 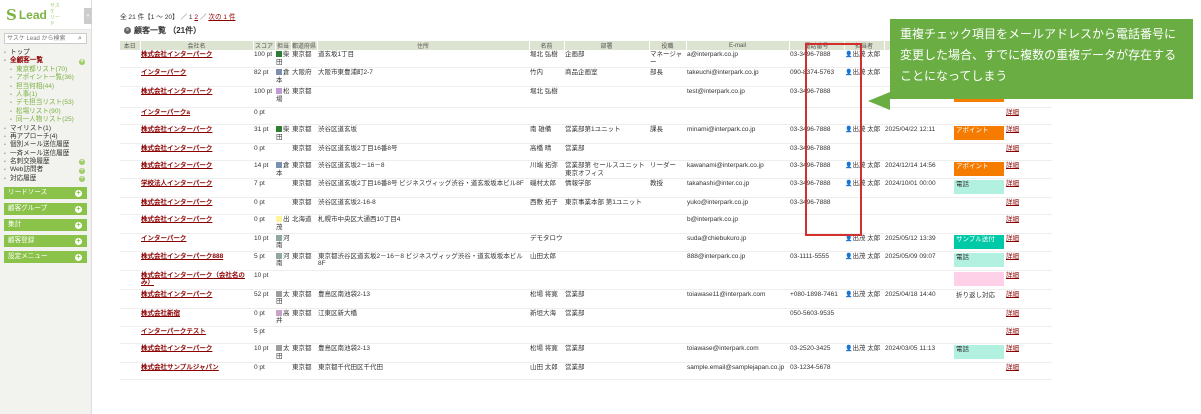 I want to click on rep-cell: 倉本, so click(x=283, y=170).